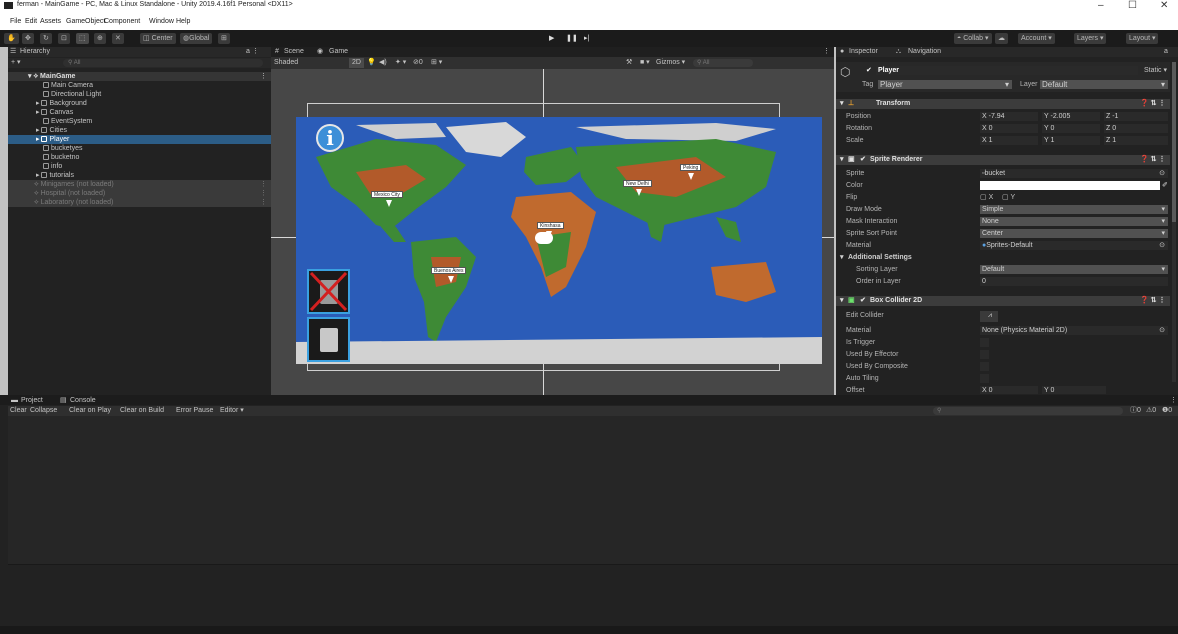 This screenshot has width=1178, height=634. Describe the element at coordinates (338, 52) in the screenshot. I see `tab-game: Game` at that location.